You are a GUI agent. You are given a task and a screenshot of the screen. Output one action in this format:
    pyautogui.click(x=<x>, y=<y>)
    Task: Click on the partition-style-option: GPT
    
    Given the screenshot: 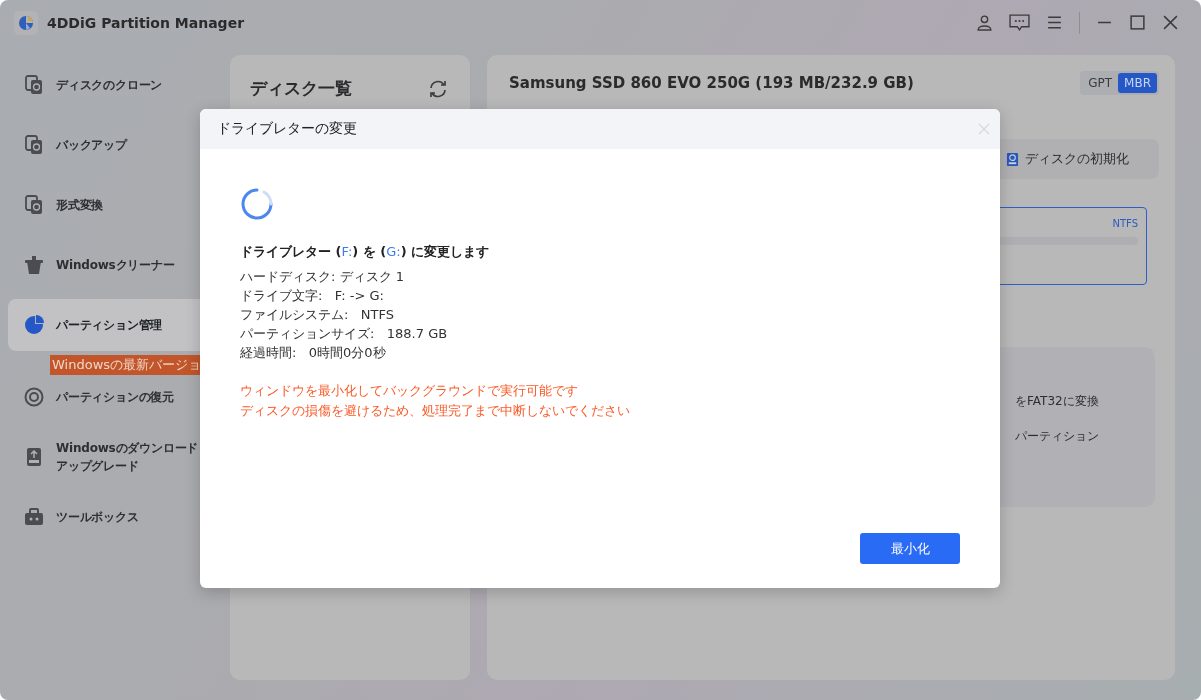 What is the action you would take?
    pyautogui.click(x=1100, y=83)
    